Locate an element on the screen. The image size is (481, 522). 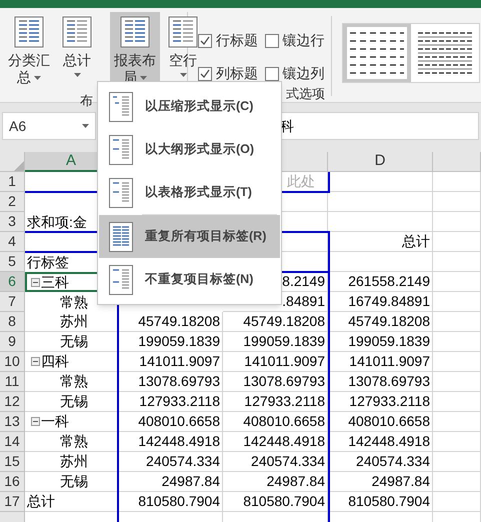
cell-text: 此处 is located at coordinates (301, 181).